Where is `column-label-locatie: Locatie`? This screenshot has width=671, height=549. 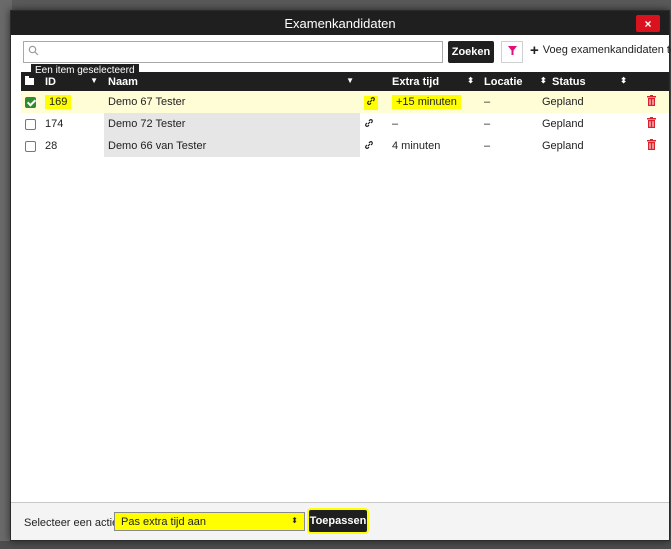 column-label-locatie: Locatie is located at coordinates (503, 81).